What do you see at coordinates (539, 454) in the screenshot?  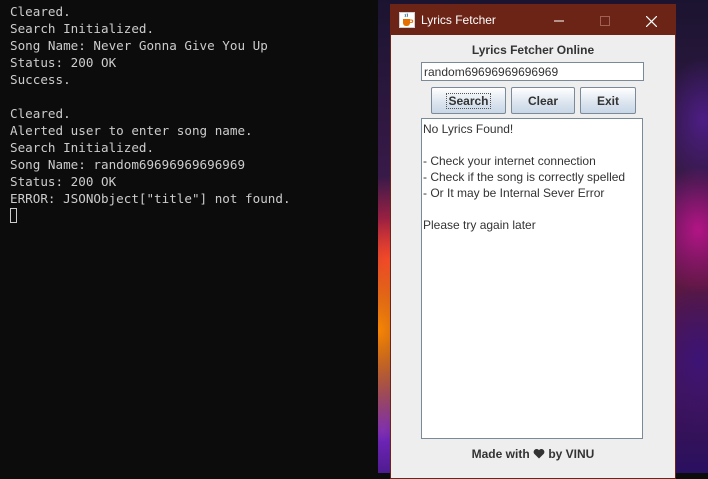 I see `heart-icon` at bounding box center [539, 454].